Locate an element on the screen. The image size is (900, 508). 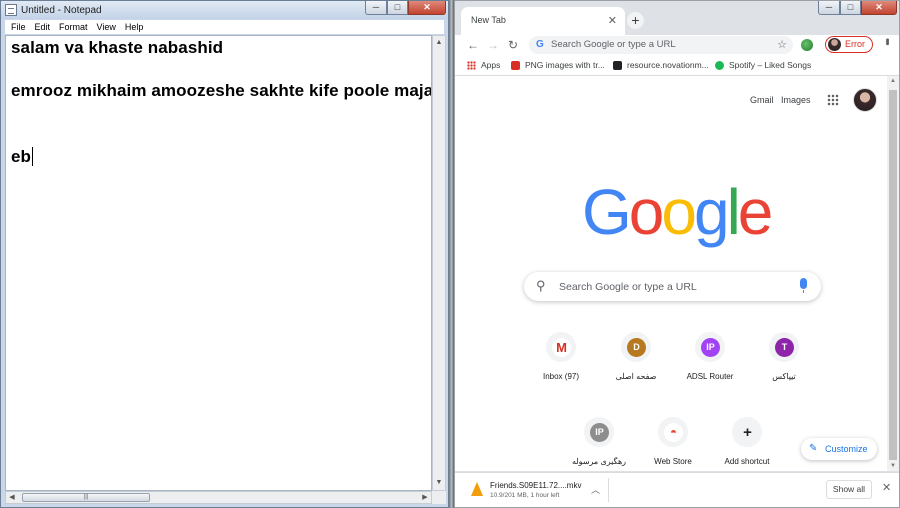
profile-avatar is located at coordinates (834, 44).